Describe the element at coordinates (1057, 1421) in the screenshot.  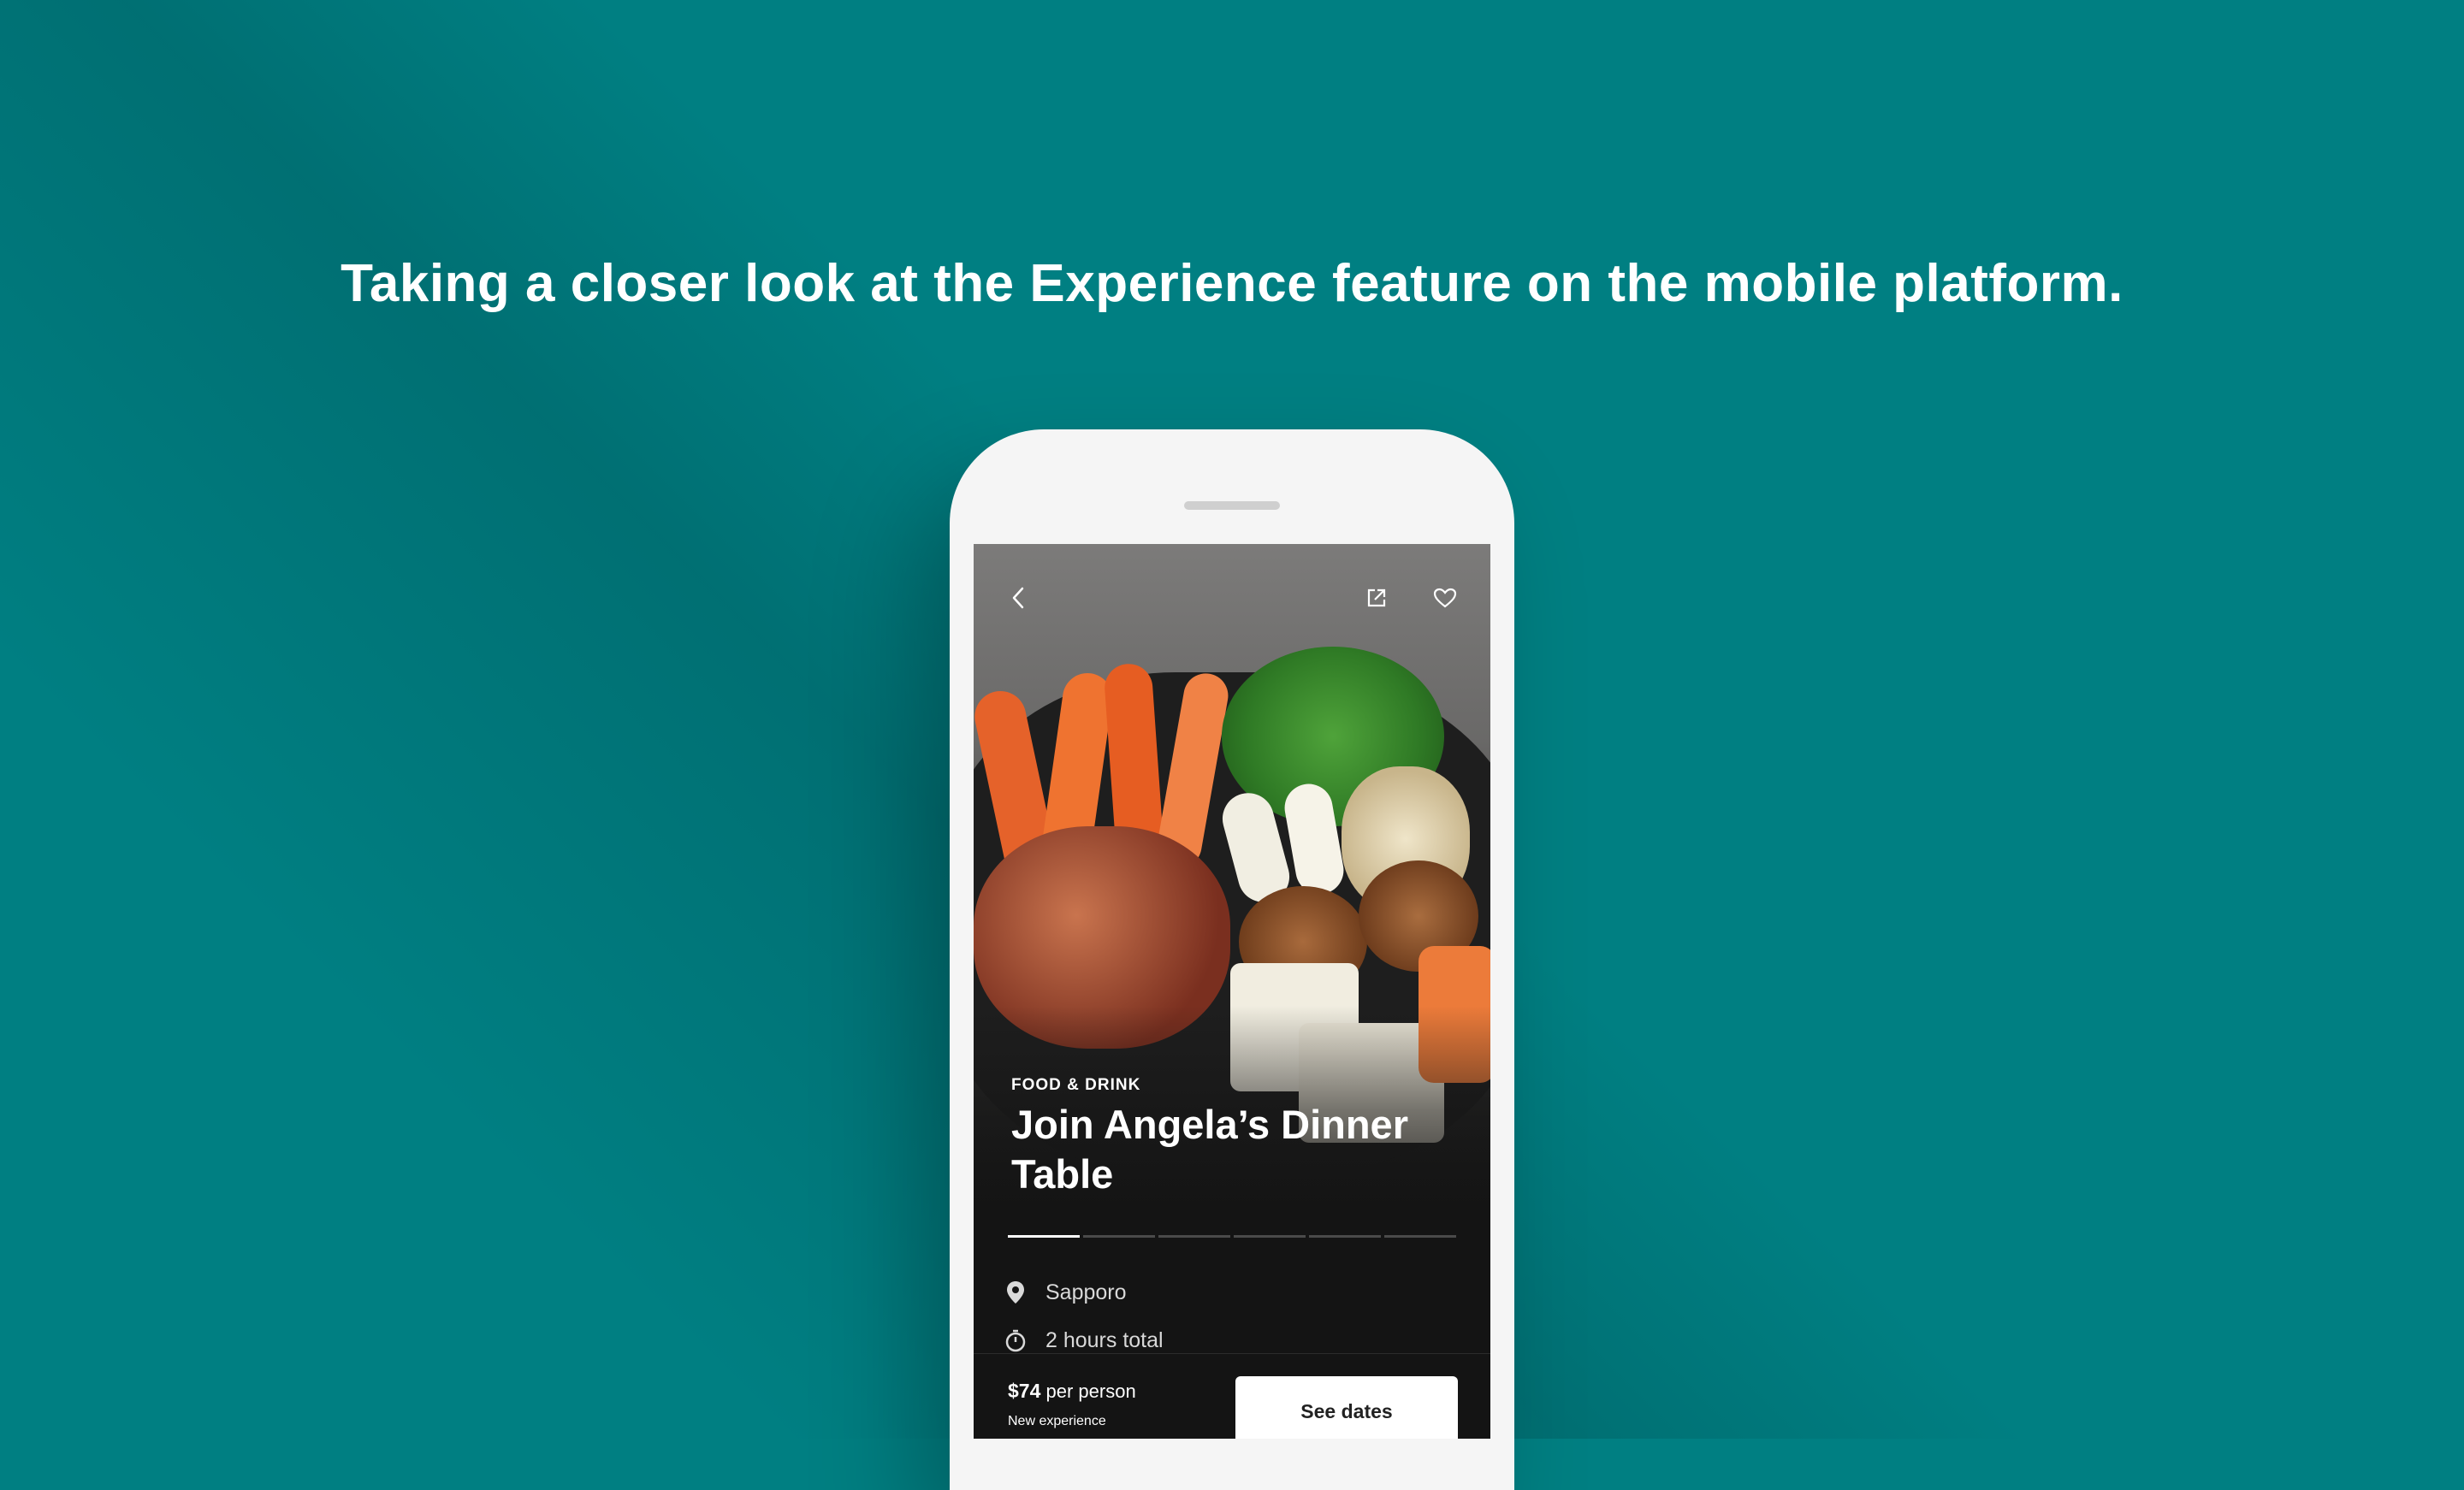
I see `price-note: New experience` at that location.